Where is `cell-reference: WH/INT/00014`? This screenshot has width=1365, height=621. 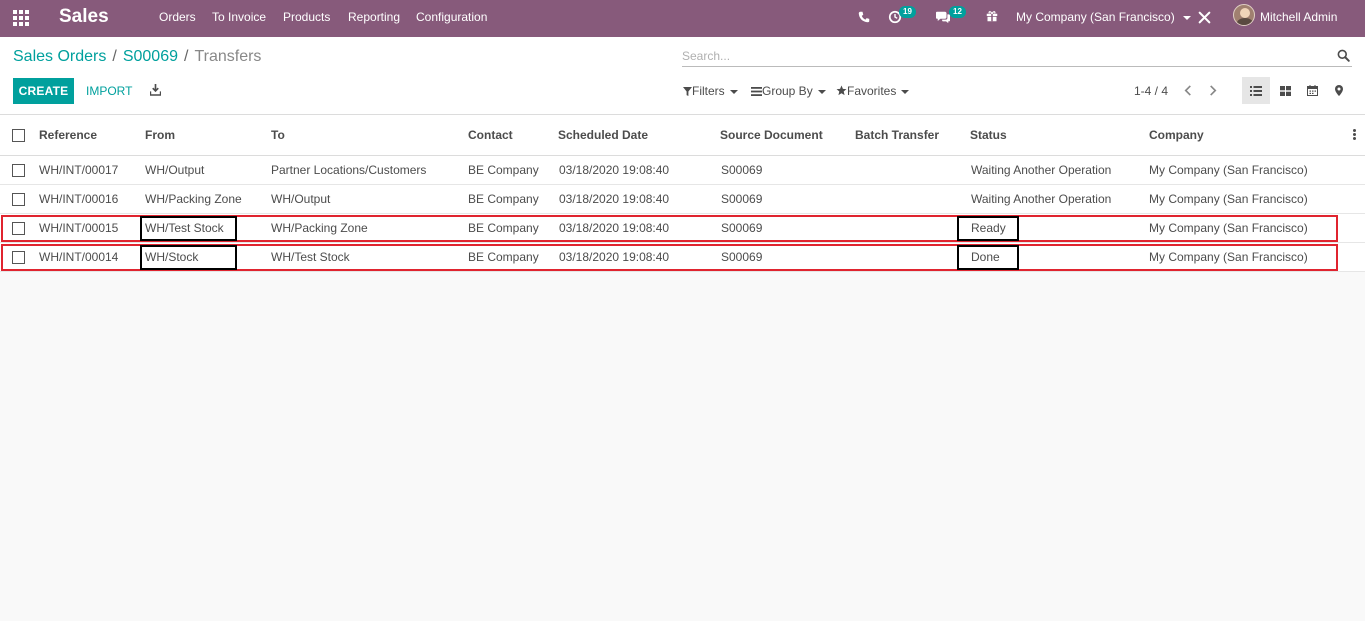 cell-reference: WH/INT/00014 is located at coordinates (92, 257).